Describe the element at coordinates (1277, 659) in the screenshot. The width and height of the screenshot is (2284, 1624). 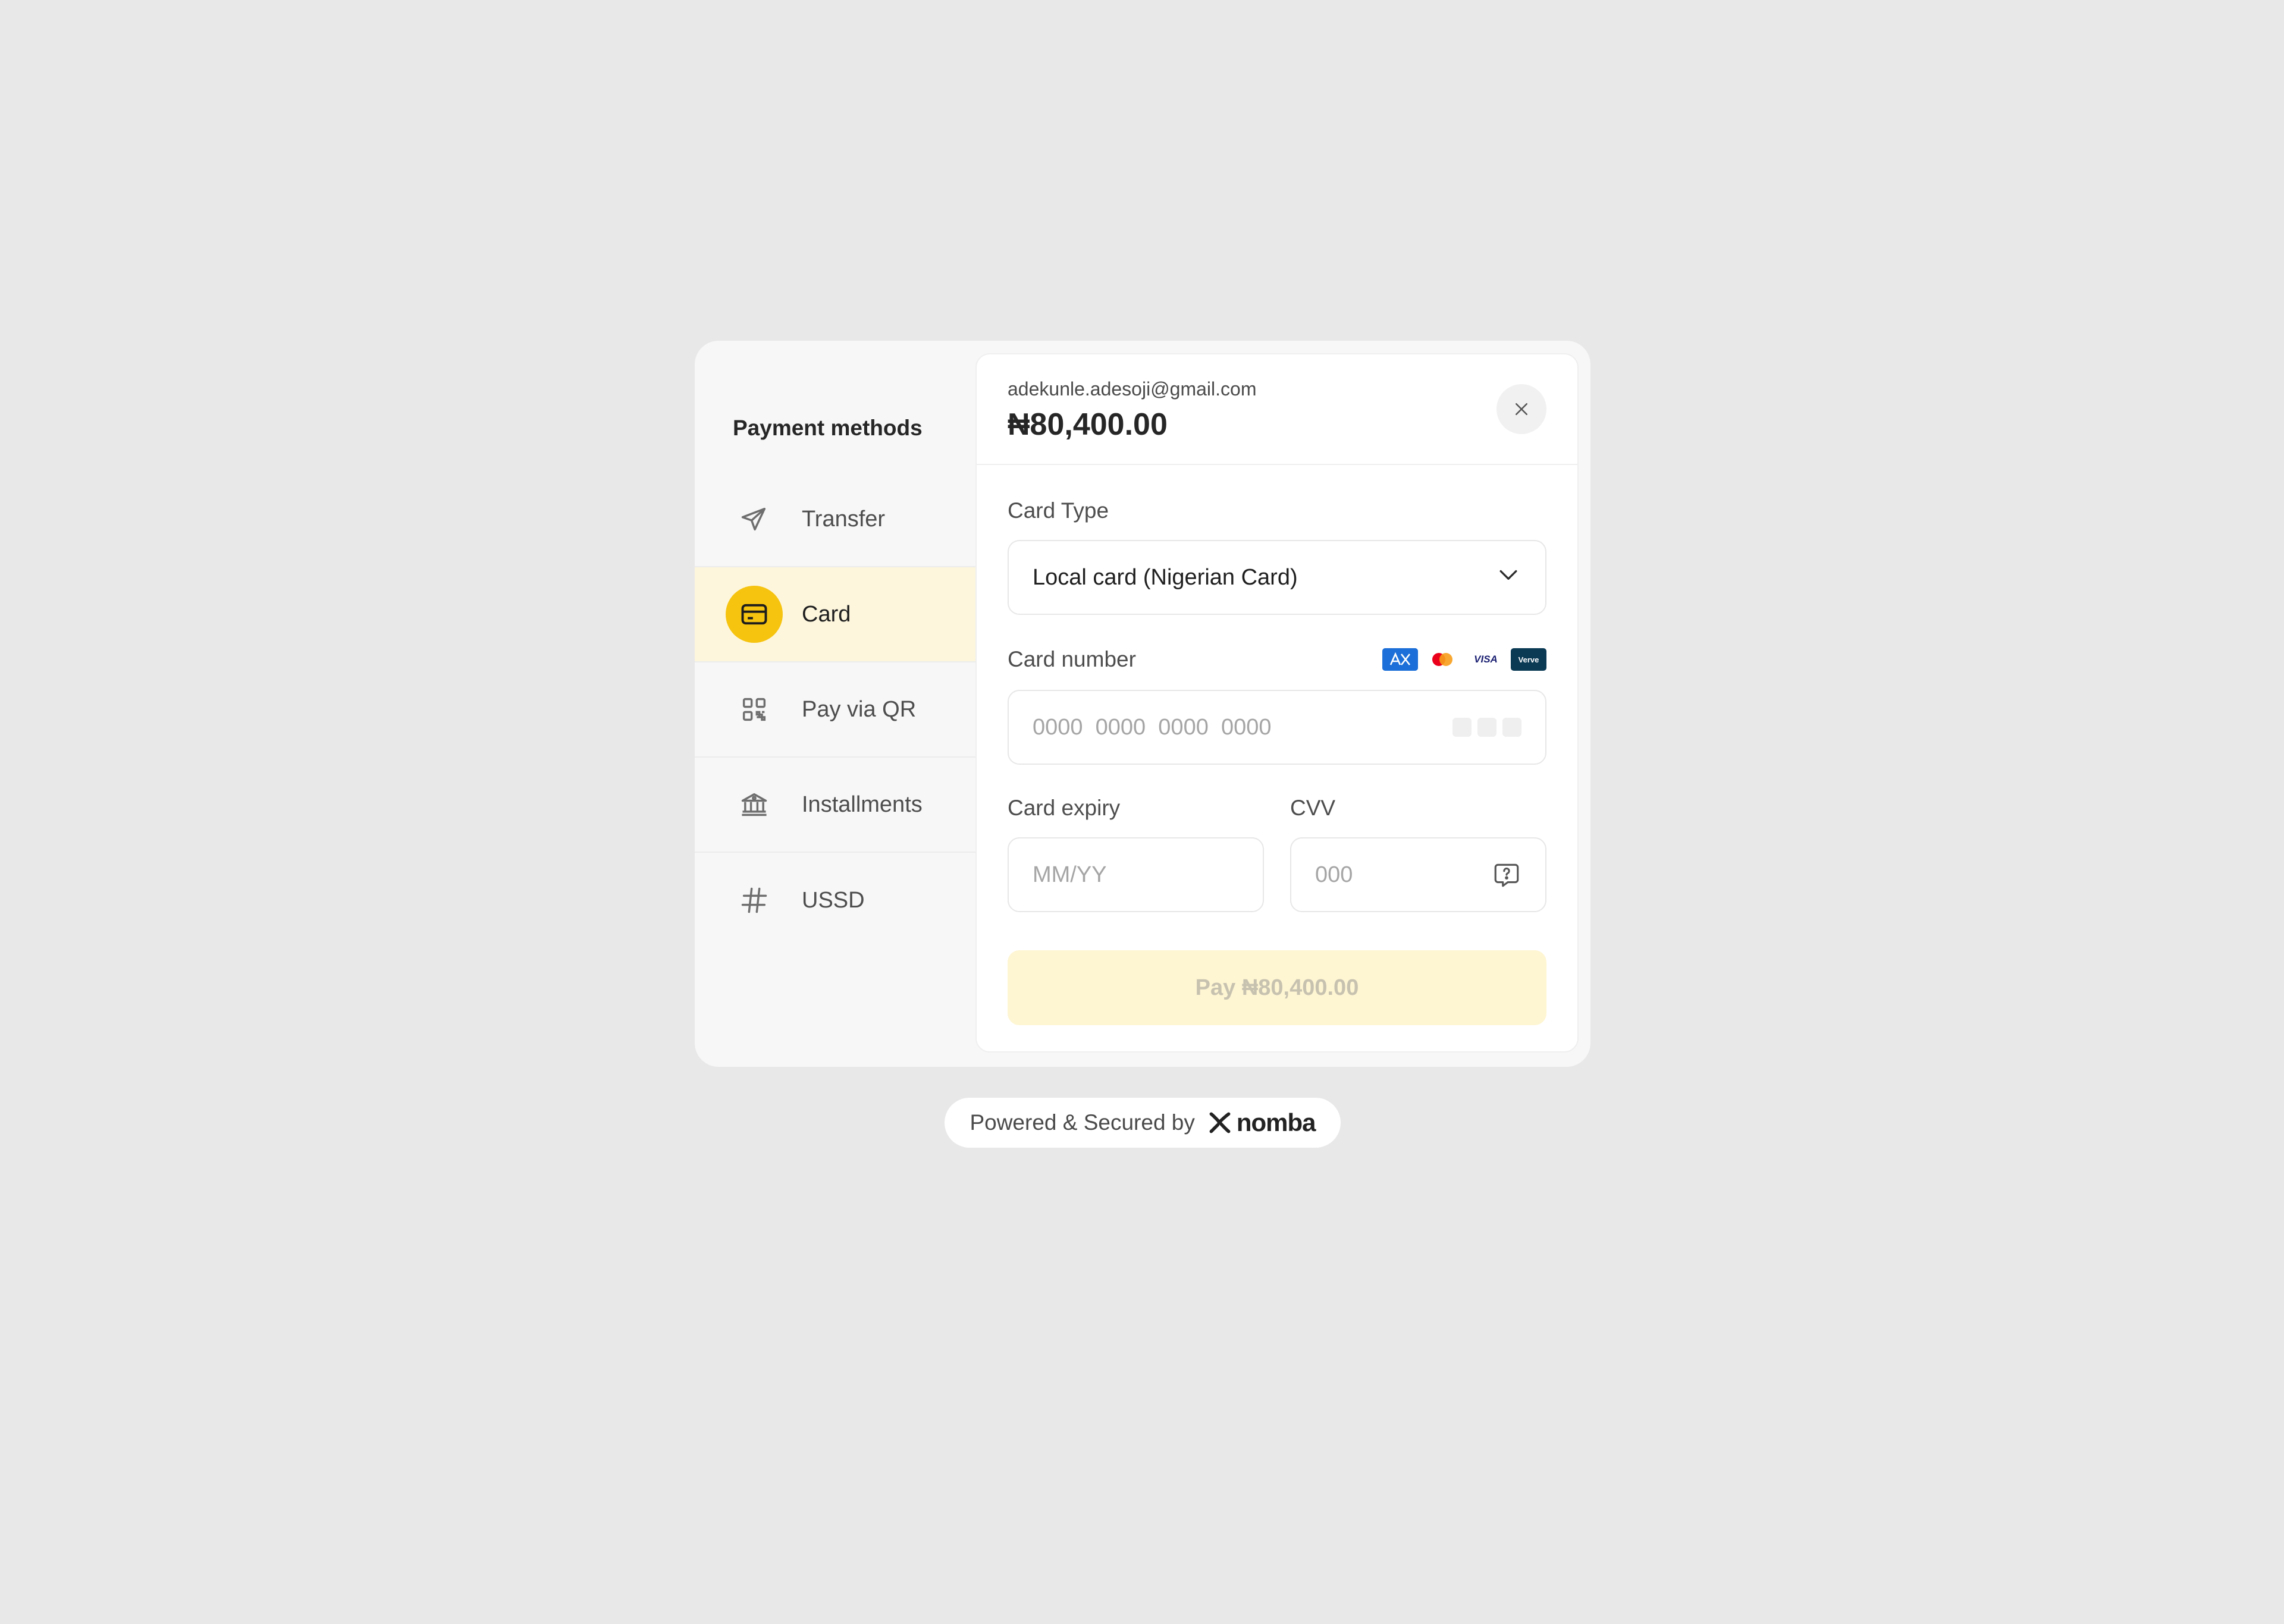
I see `card-number-label-row: Card number VISA Verve` at that location.